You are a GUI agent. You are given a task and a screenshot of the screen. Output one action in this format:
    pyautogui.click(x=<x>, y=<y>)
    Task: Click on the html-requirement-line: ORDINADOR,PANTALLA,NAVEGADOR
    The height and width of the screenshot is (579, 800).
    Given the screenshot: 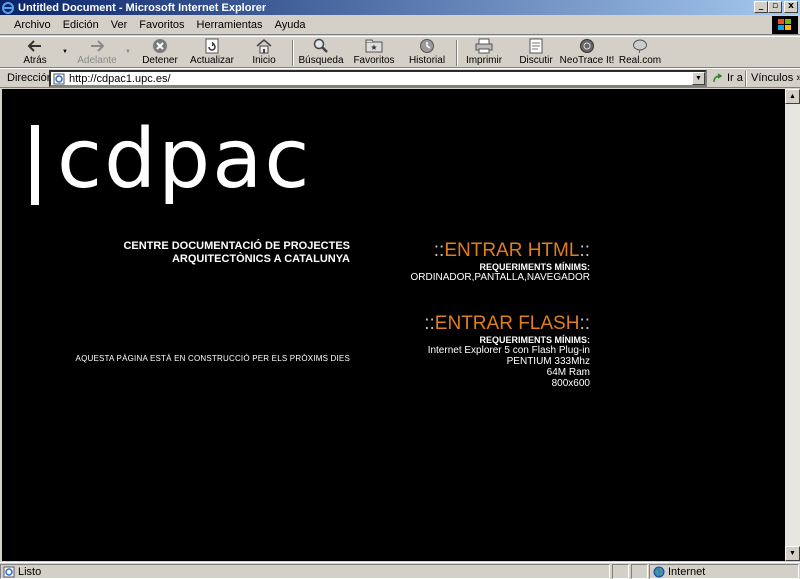 What is the action you would take?
    pyautogui.click(x=500, y=277)
    